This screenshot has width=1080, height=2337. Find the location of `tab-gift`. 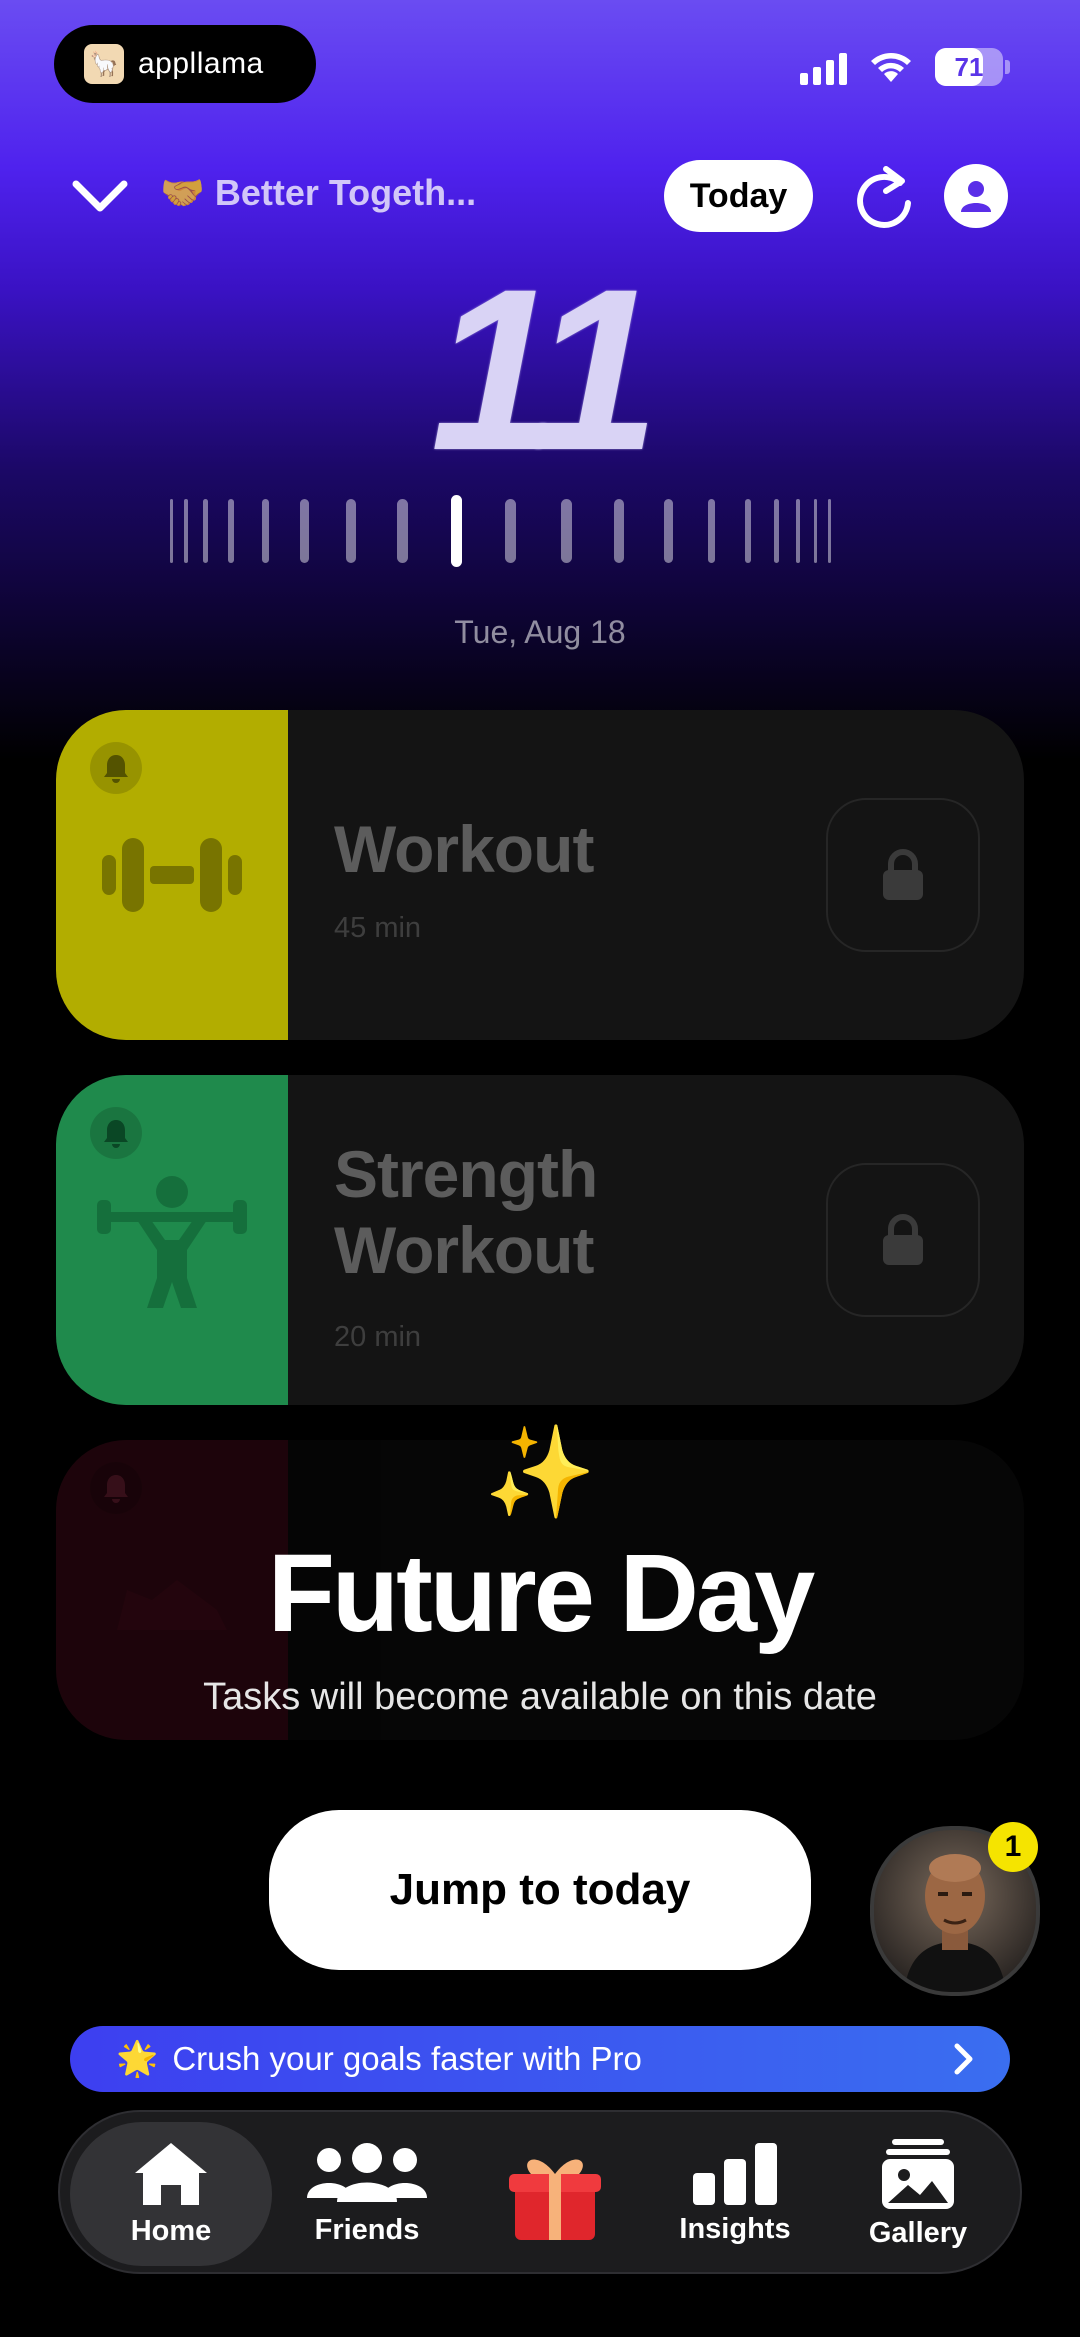

tab-gift is located at coordinates (555, 2194).